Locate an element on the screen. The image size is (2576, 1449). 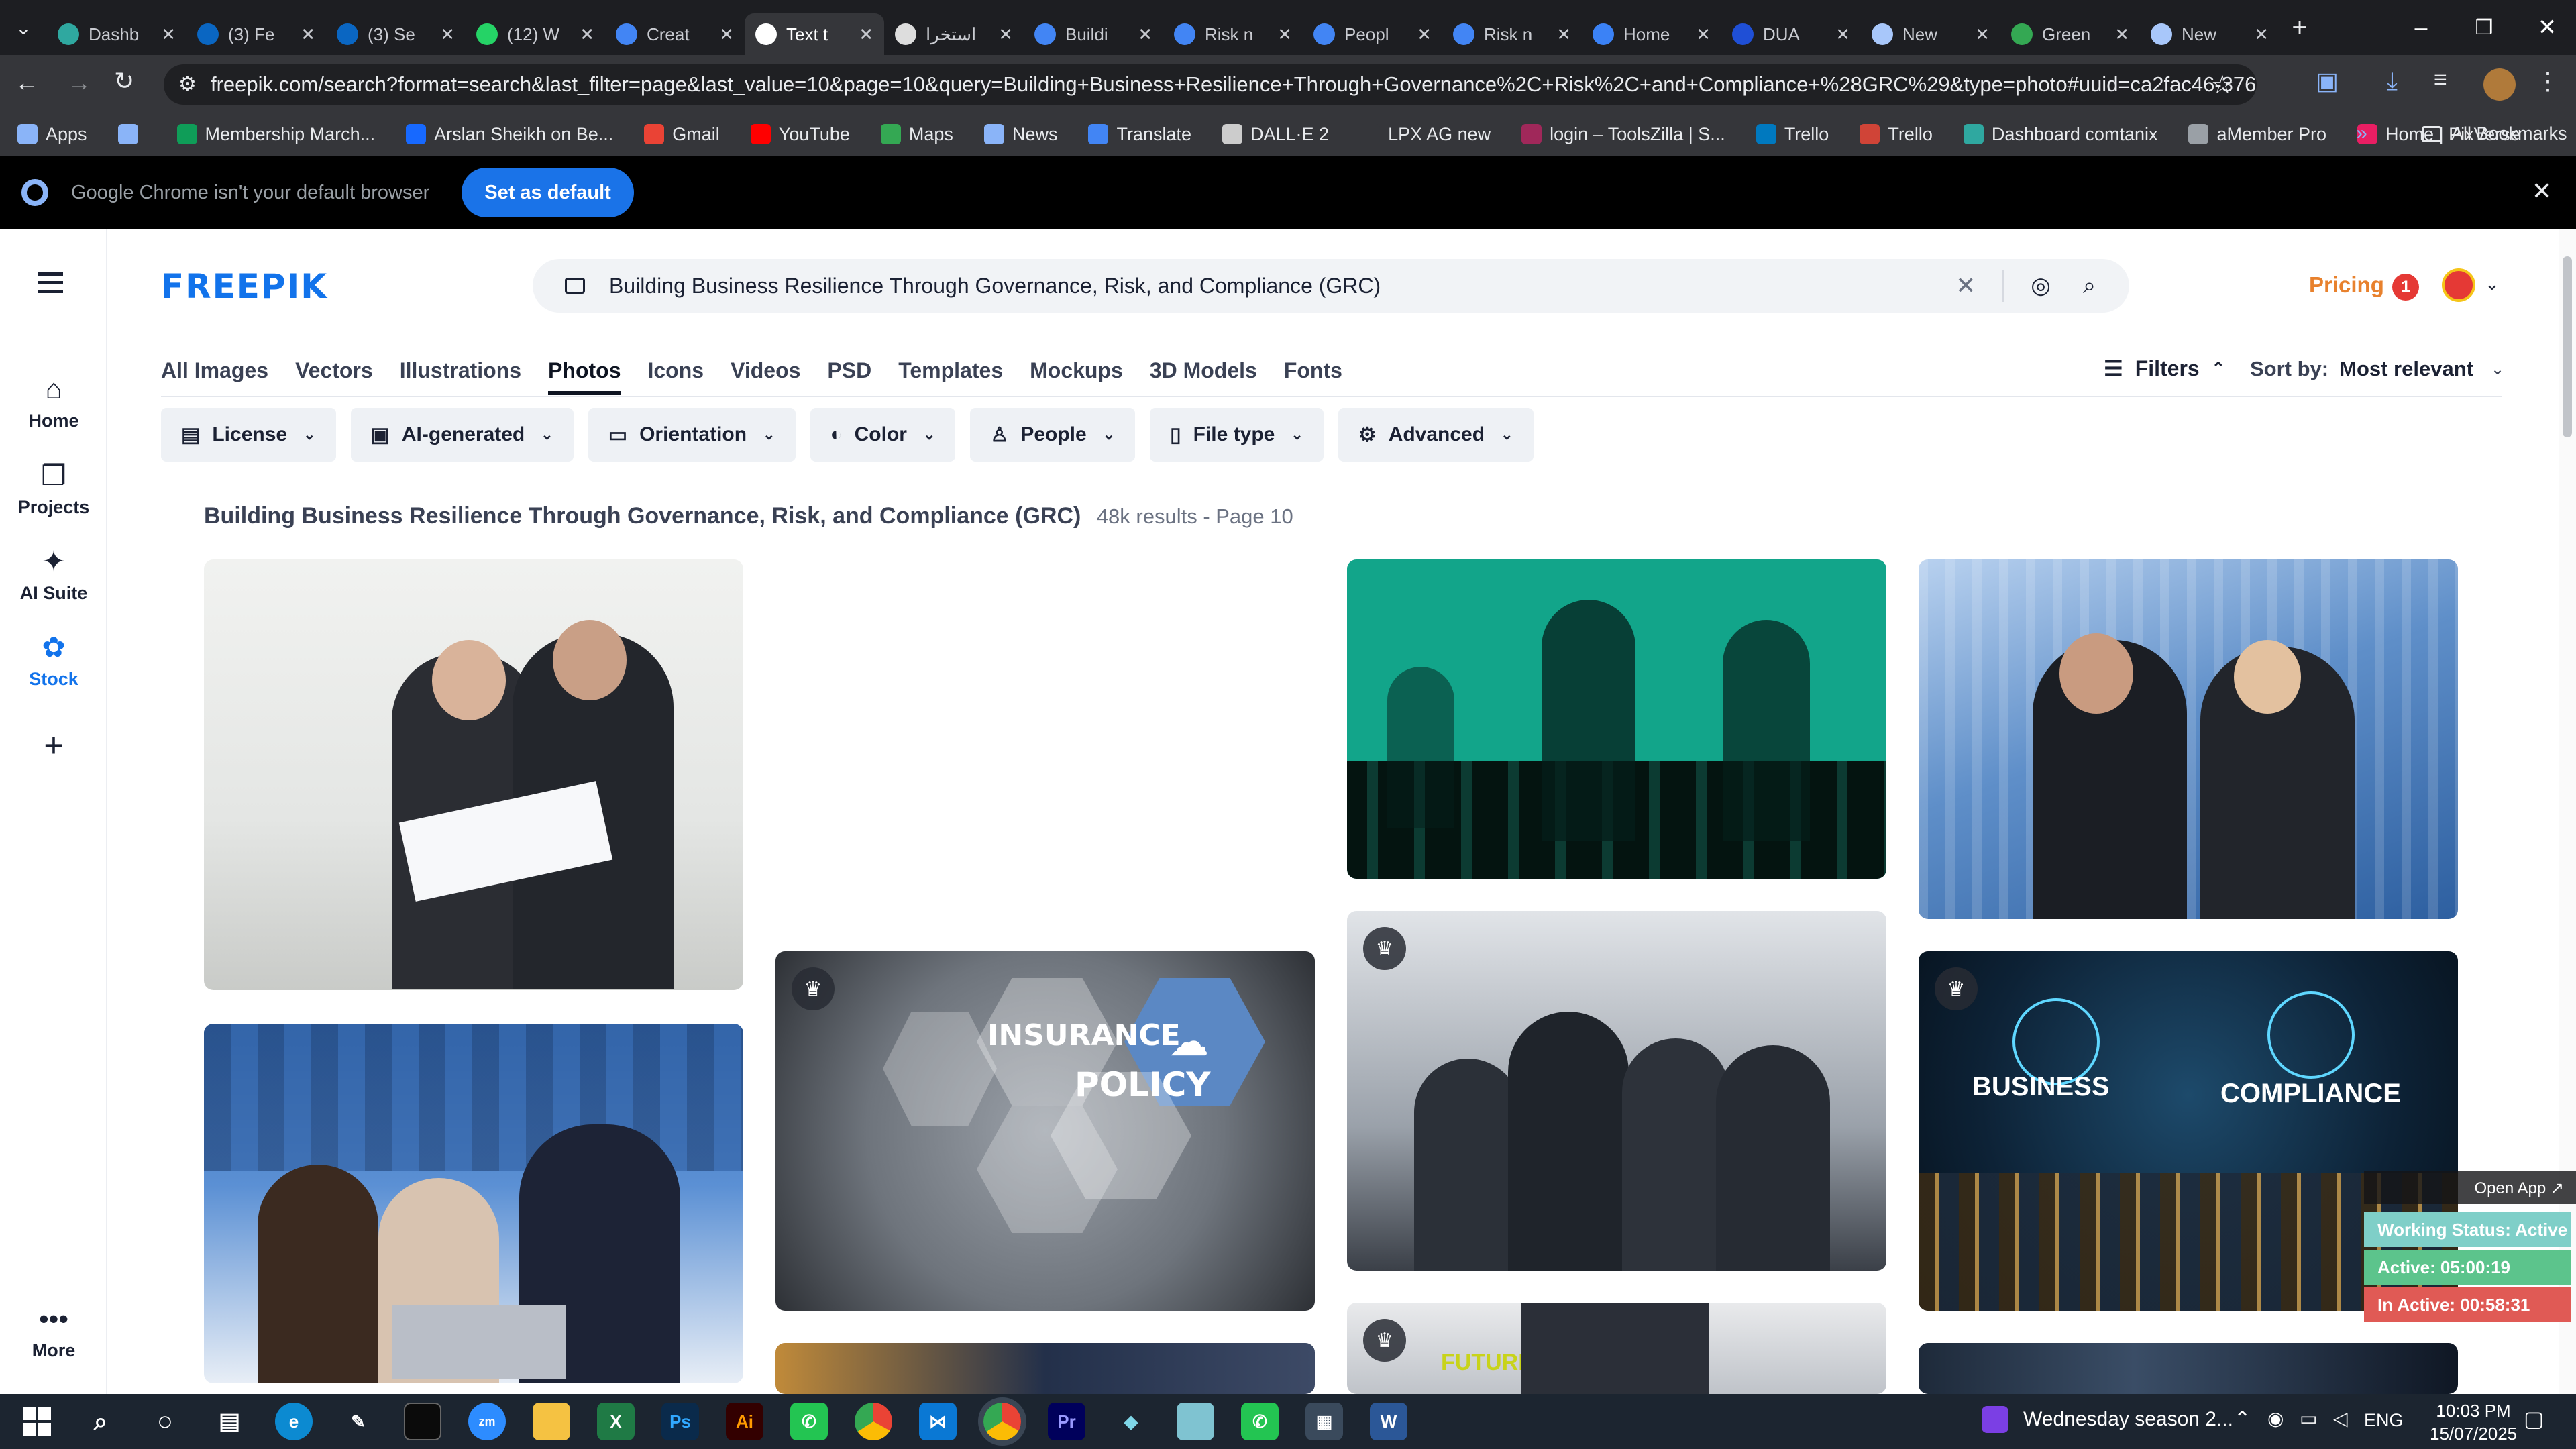
chrome-menu-icon: ⋮ is located at coordinates (2548, 81).